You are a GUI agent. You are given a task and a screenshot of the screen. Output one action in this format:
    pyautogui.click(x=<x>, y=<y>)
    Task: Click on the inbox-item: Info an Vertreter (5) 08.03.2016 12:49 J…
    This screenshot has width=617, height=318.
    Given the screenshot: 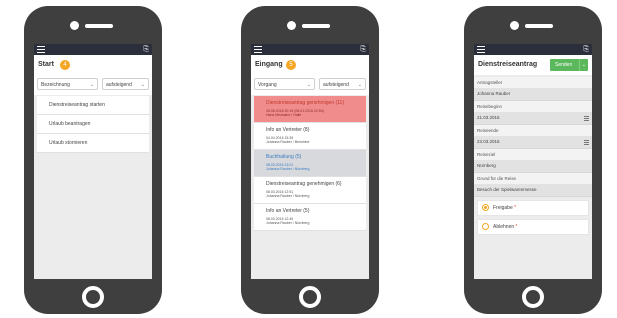 What is the action you would take?
    pyautogui.click(x=310, y=217)
    